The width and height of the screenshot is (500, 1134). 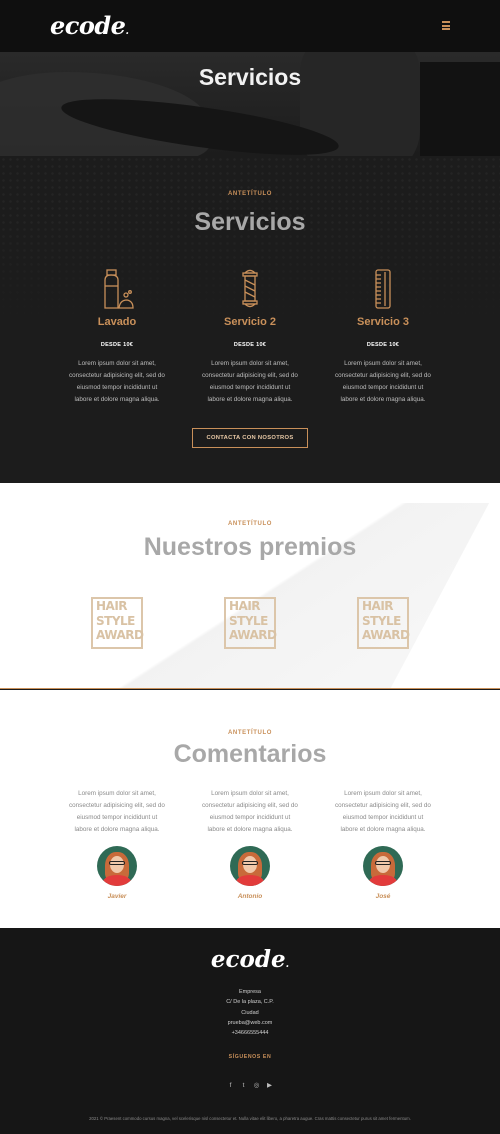 I want to click on footer-address: C/ De la plaza, C.P., so click(x=250, y=1002).